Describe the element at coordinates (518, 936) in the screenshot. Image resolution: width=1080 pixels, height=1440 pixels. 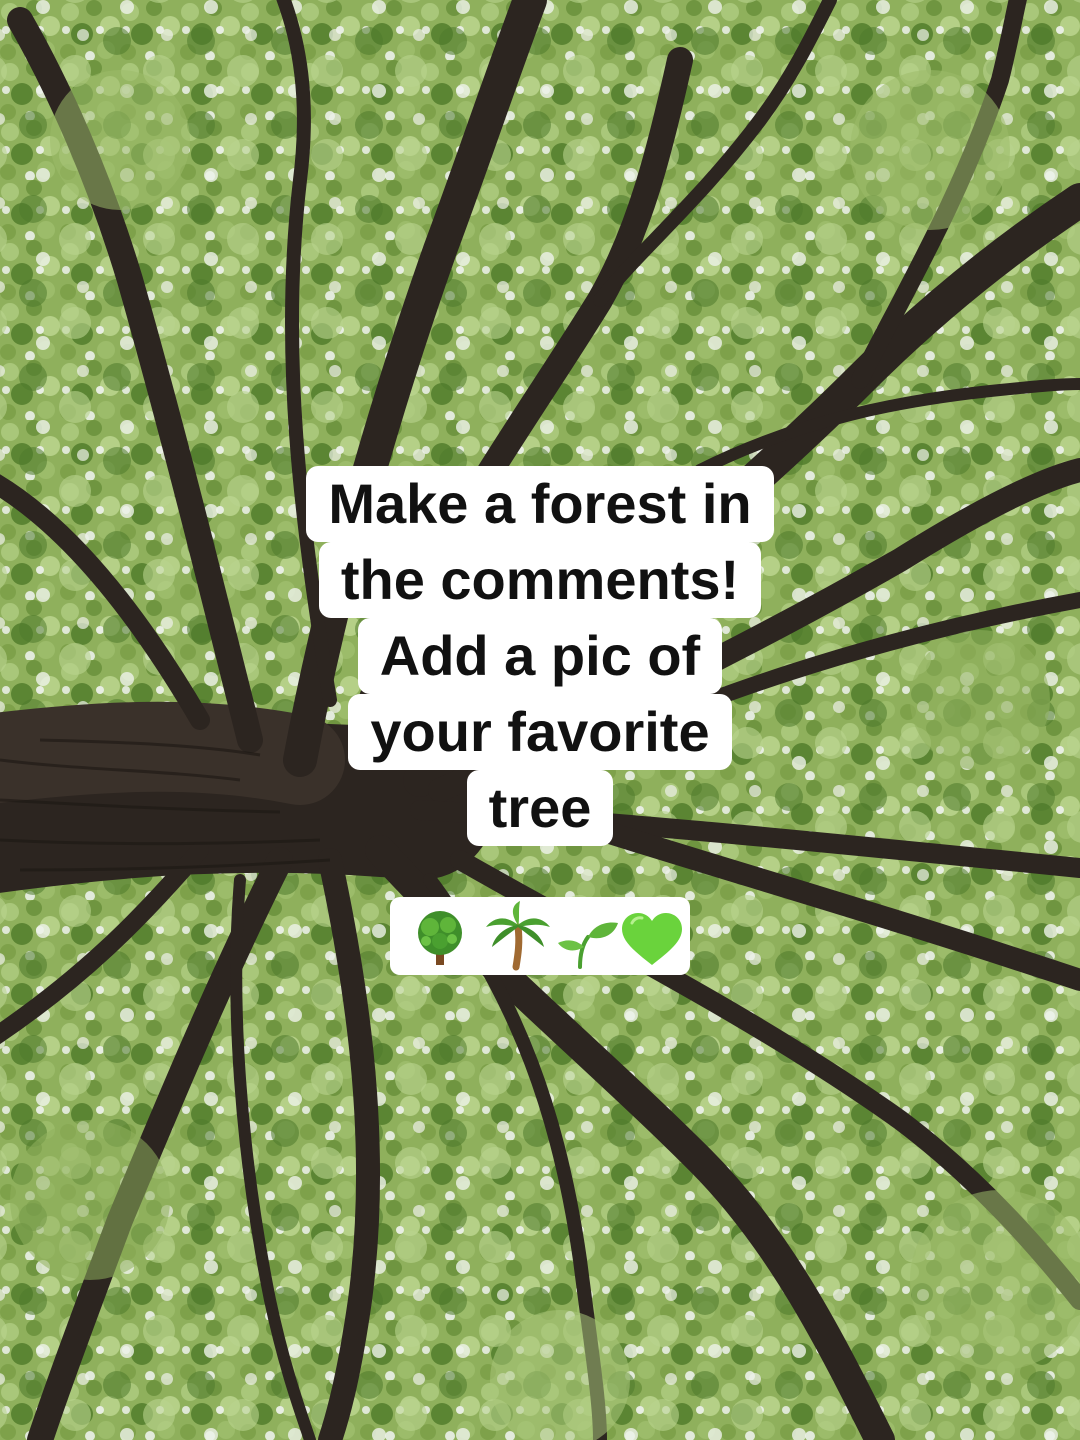
I see `palm-tree-icon` at that location.